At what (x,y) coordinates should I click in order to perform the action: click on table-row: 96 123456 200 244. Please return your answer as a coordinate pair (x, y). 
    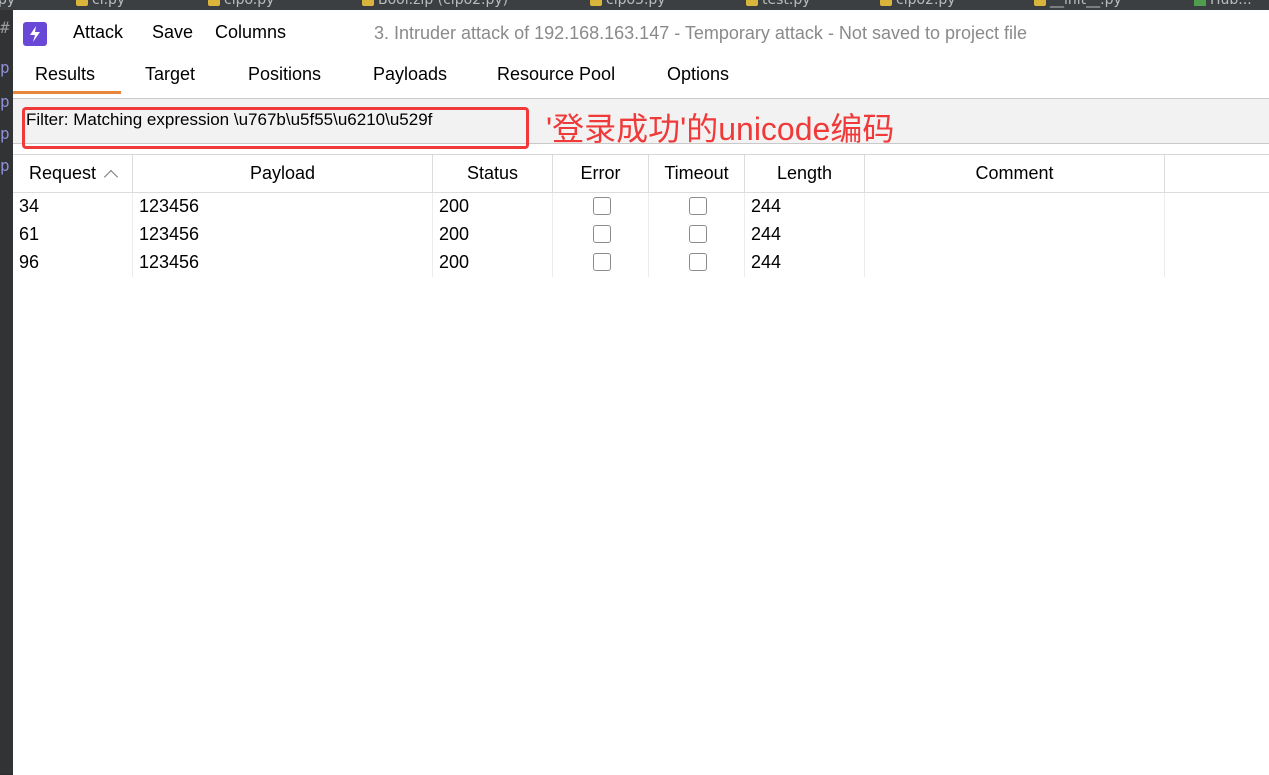
    Looking at the image, I should click on (589, 263).